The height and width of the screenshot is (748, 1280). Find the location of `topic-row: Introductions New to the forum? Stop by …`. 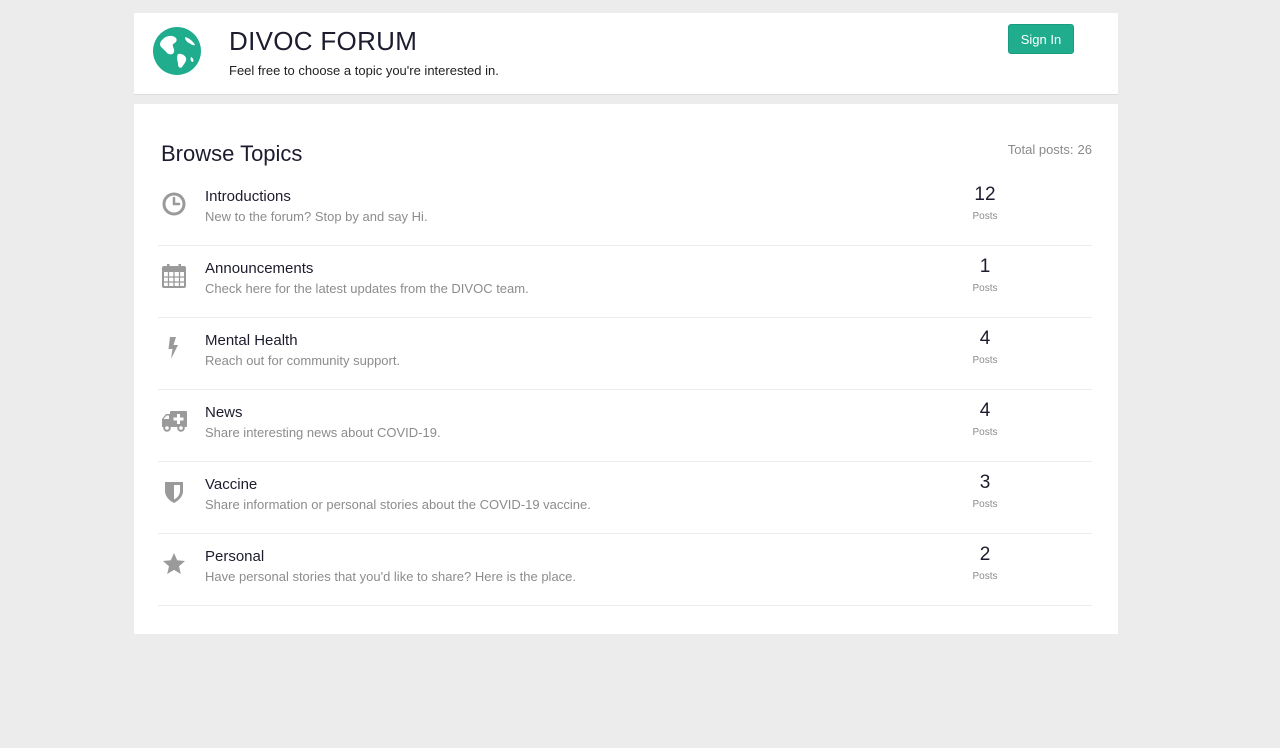

topic-row: Introductions New to the forum? Stop by … is located at coordinates (625, 210).